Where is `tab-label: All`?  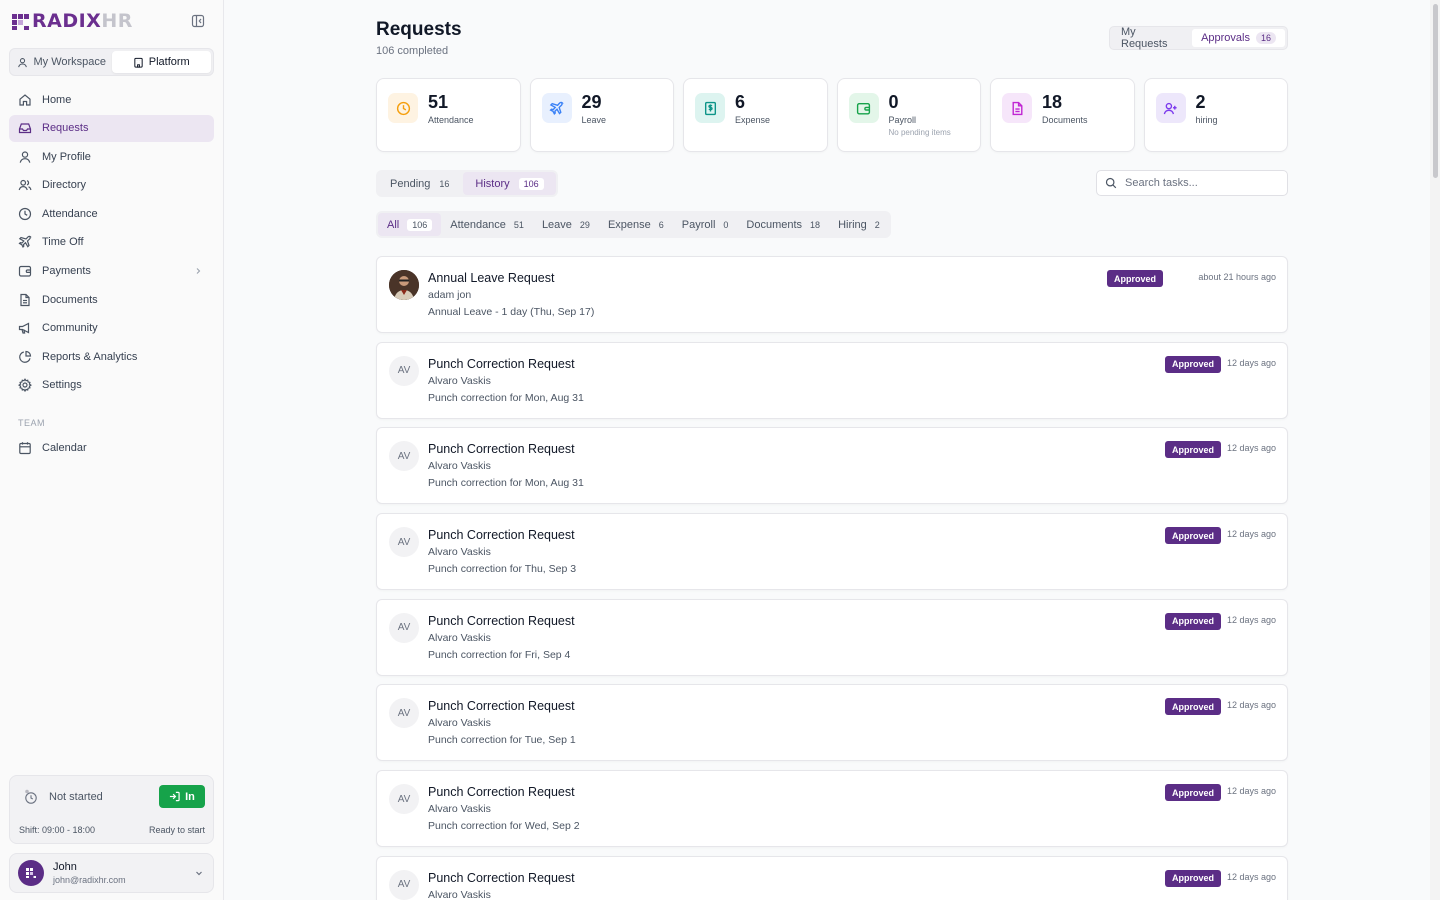 tab-label: All is located at coordinates (393, 224).